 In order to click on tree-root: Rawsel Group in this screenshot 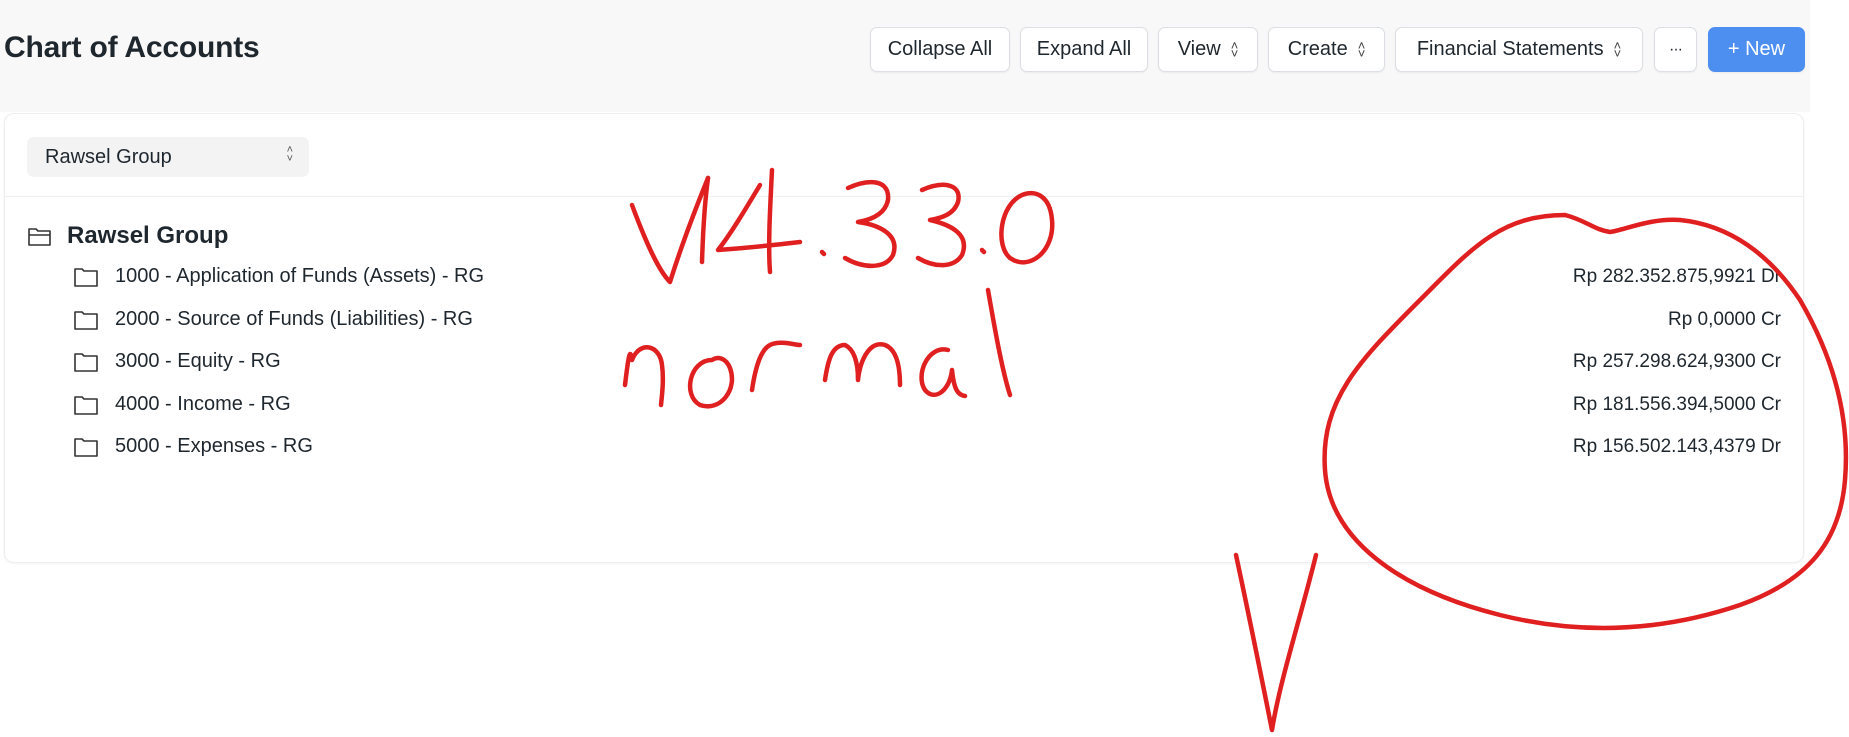, I will do `click(127, 236)`.